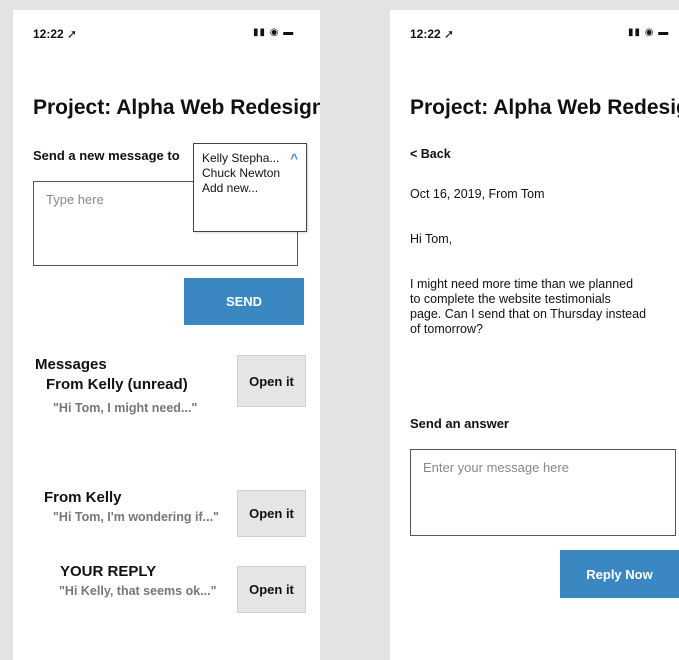 Image resolution: width=679 pixels, height=660 pixels. Describe the element at coordinates (125, 408) in the screenshot. I see `message-preview: "Hi Tom, I might need..."` at that location.